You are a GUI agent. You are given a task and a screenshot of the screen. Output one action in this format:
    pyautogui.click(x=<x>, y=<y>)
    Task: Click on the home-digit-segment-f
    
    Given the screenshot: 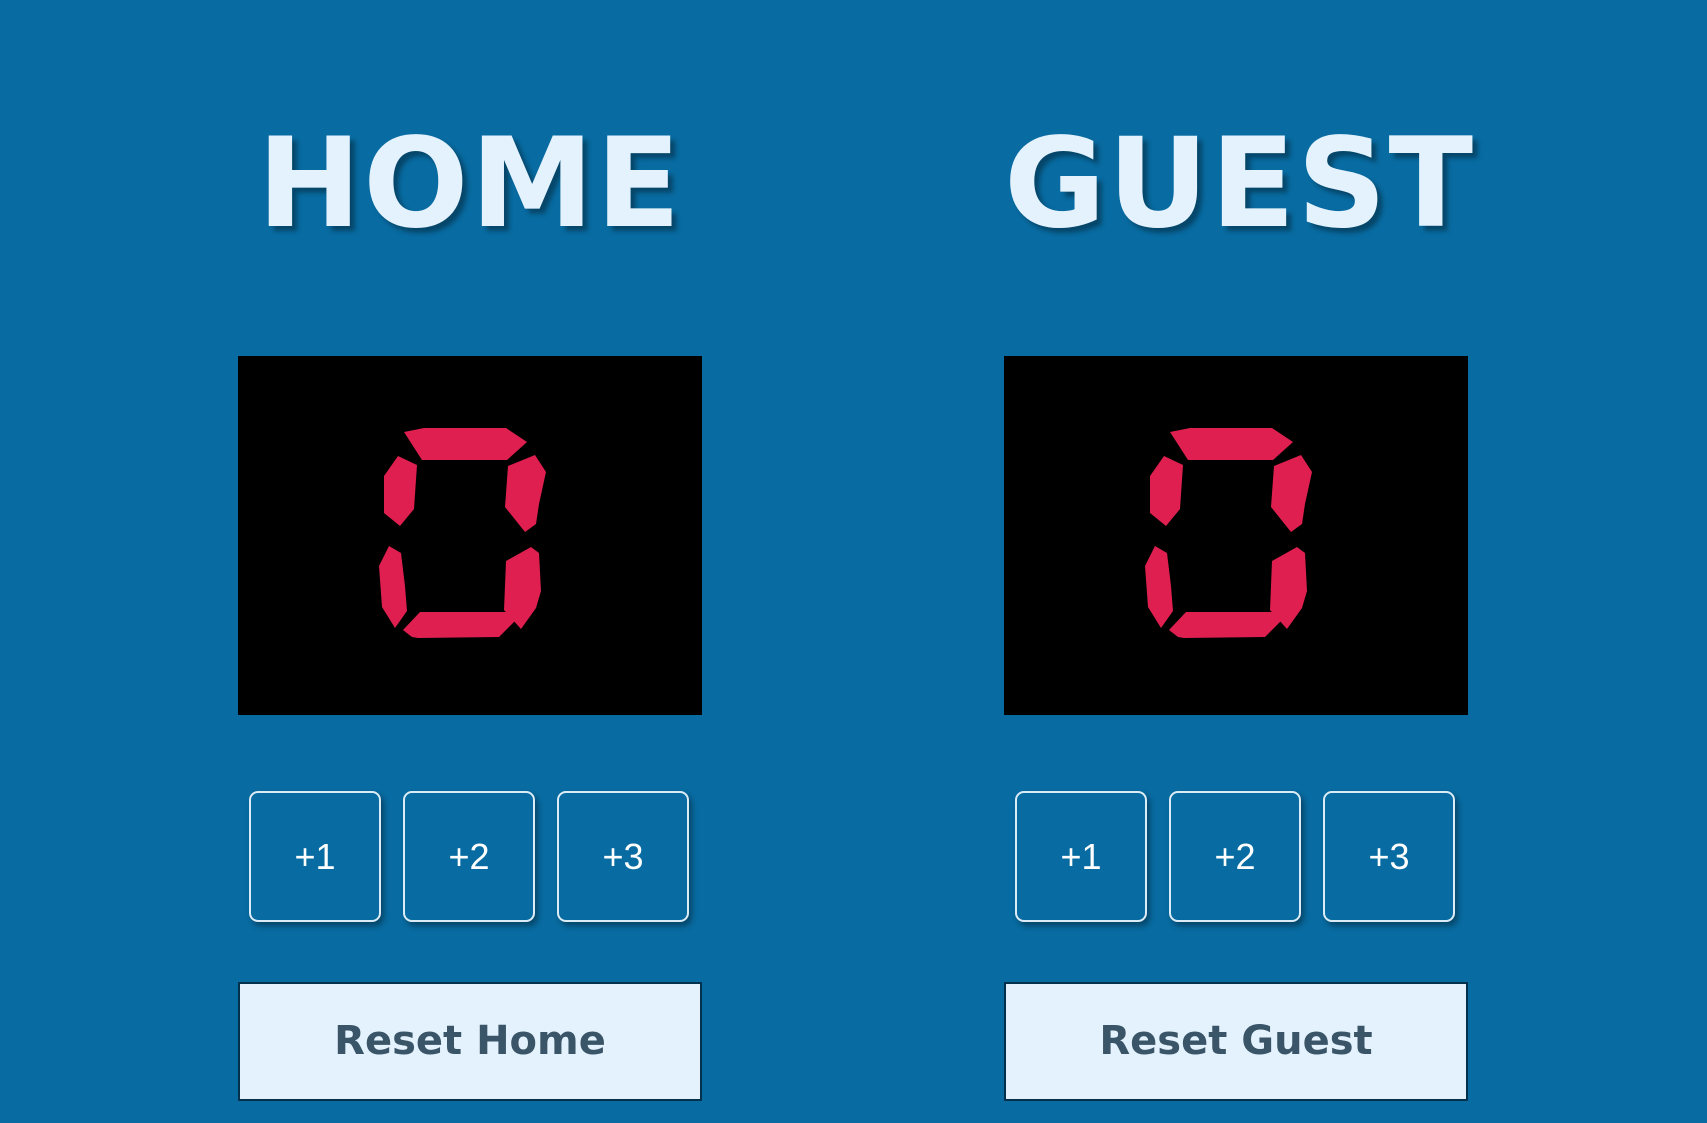 What is the action you would take?
    pyautogui.click(x=400, y=491)
    